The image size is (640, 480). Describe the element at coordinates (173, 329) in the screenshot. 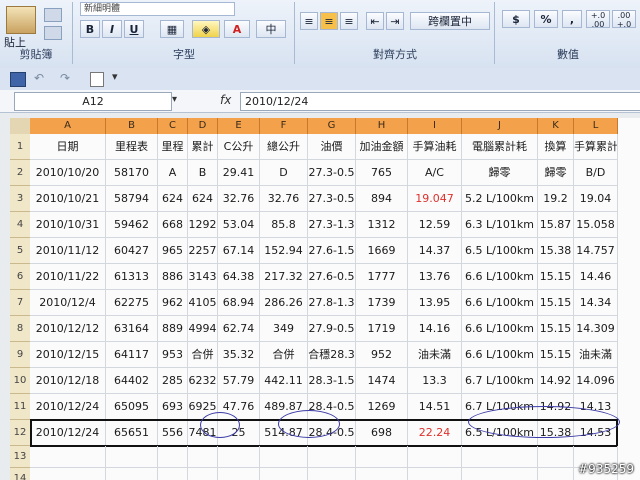

I see `cell: 889` at that location.